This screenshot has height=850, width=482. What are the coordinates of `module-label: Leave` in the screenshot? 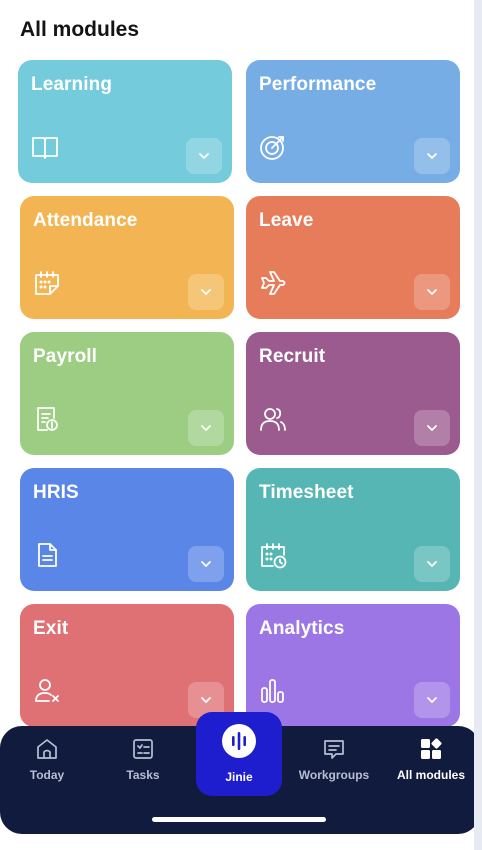 It's located at (286, 220).